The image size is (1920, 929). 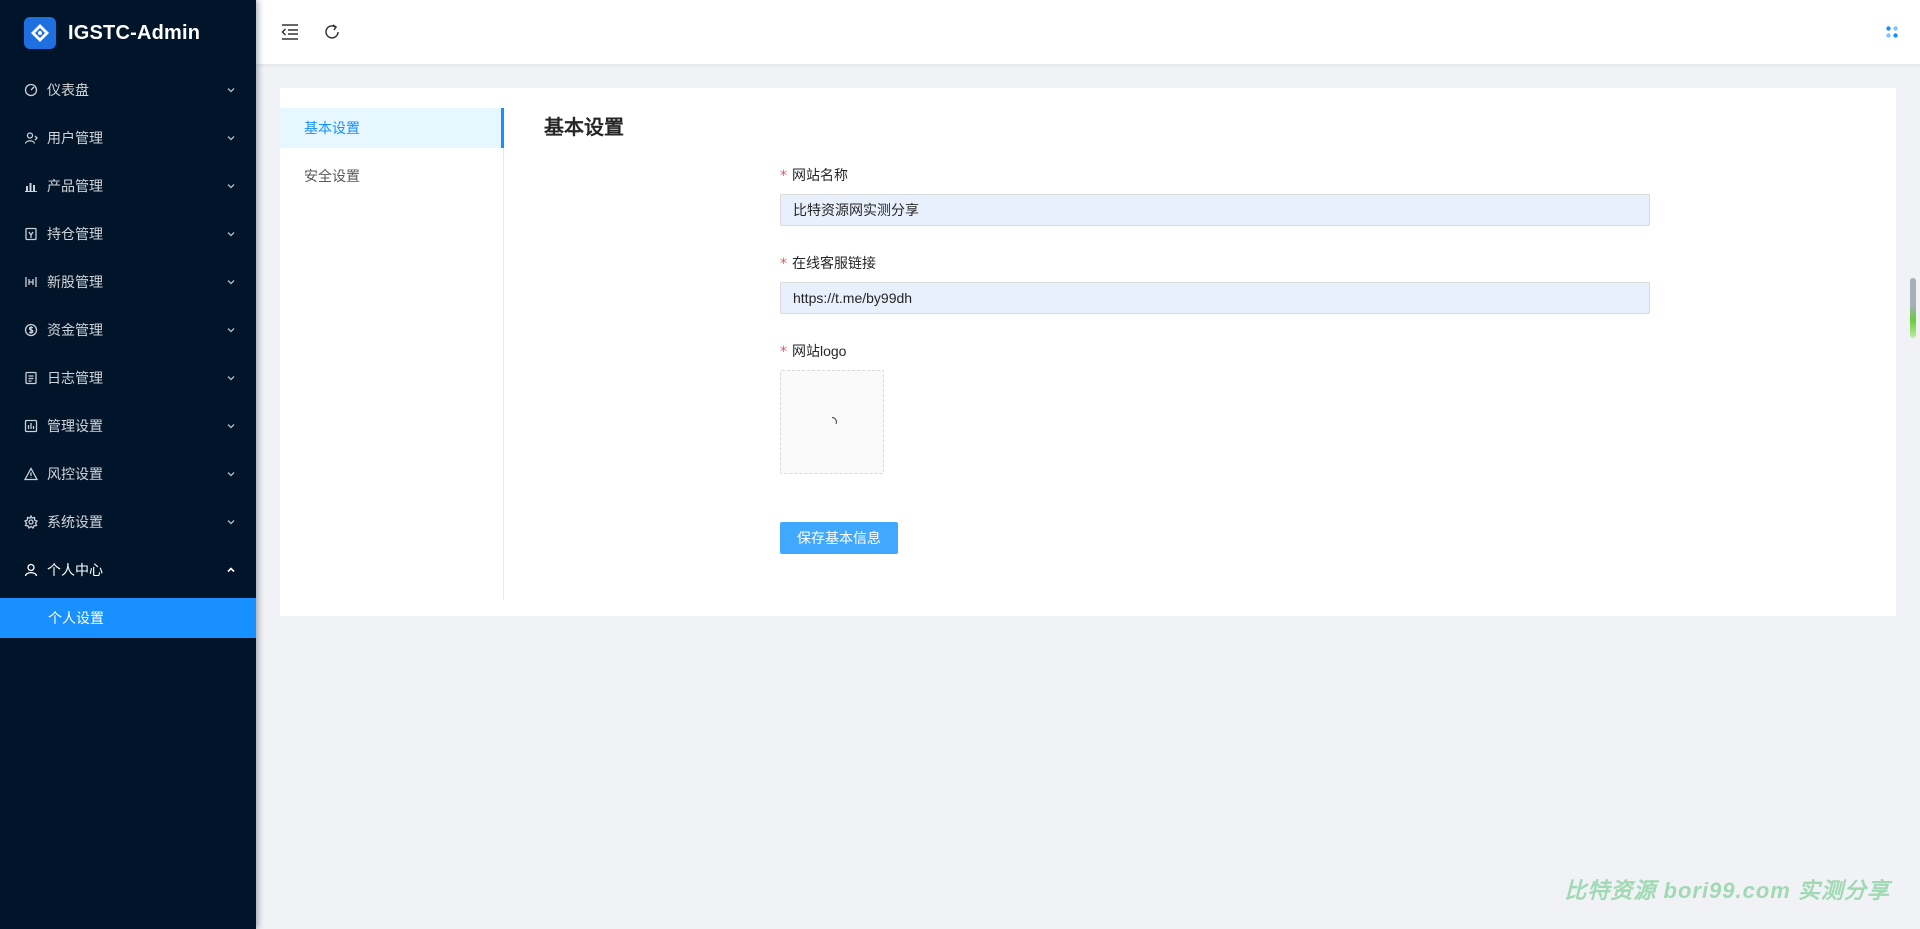 What do you see at coordinates (1088, 32) in the screenshot?
I see `top-header` at bounding box center [1088, 32].